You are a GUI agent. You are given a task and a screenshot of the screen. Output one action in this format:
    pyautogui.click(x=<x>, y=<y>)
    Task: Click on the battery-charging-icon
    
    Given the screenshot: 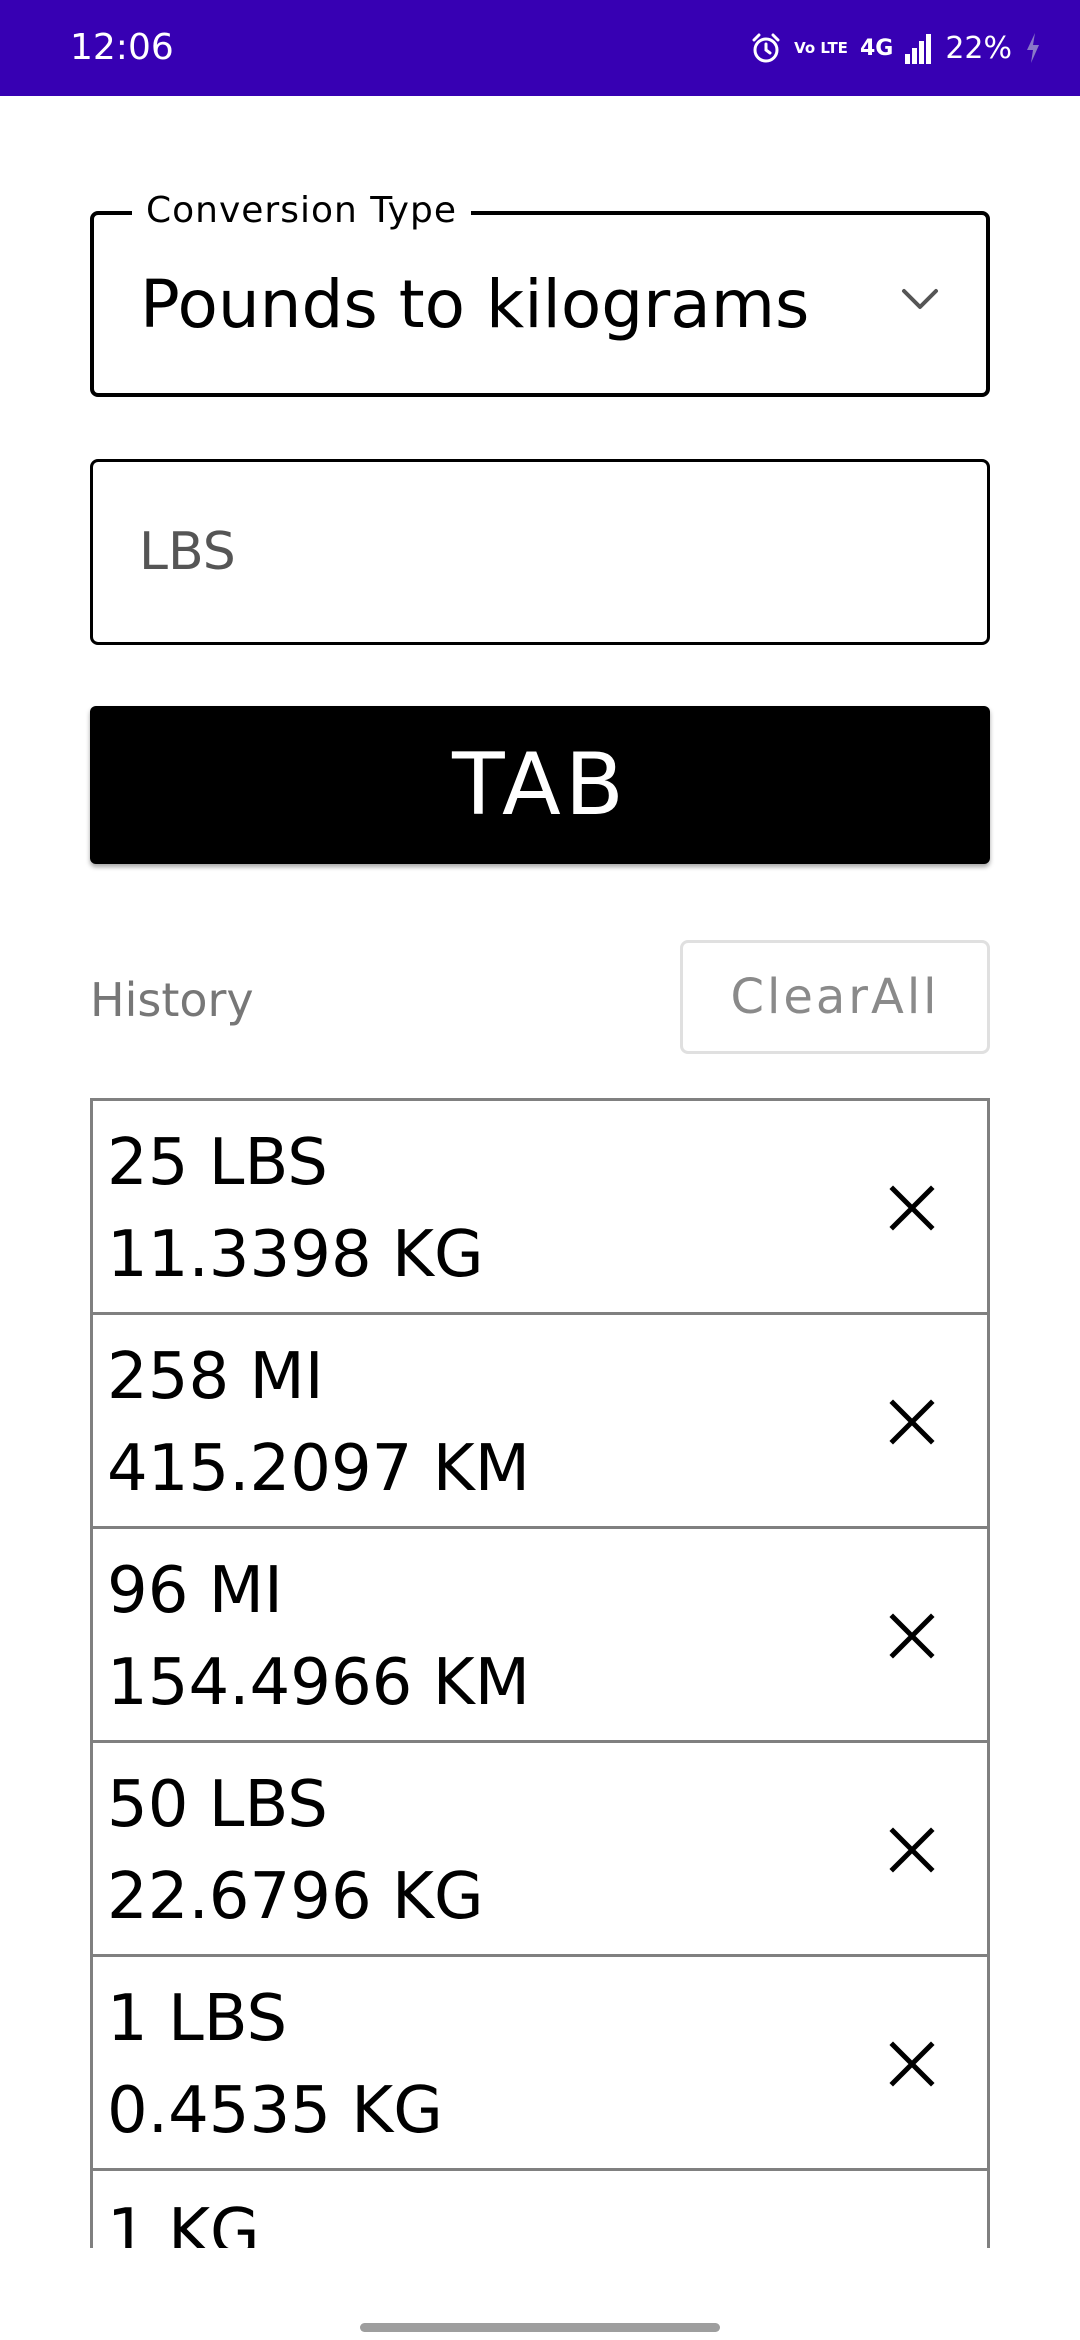 What is the action you would take?
    pyautogui.click(x=1033, y=48)
    